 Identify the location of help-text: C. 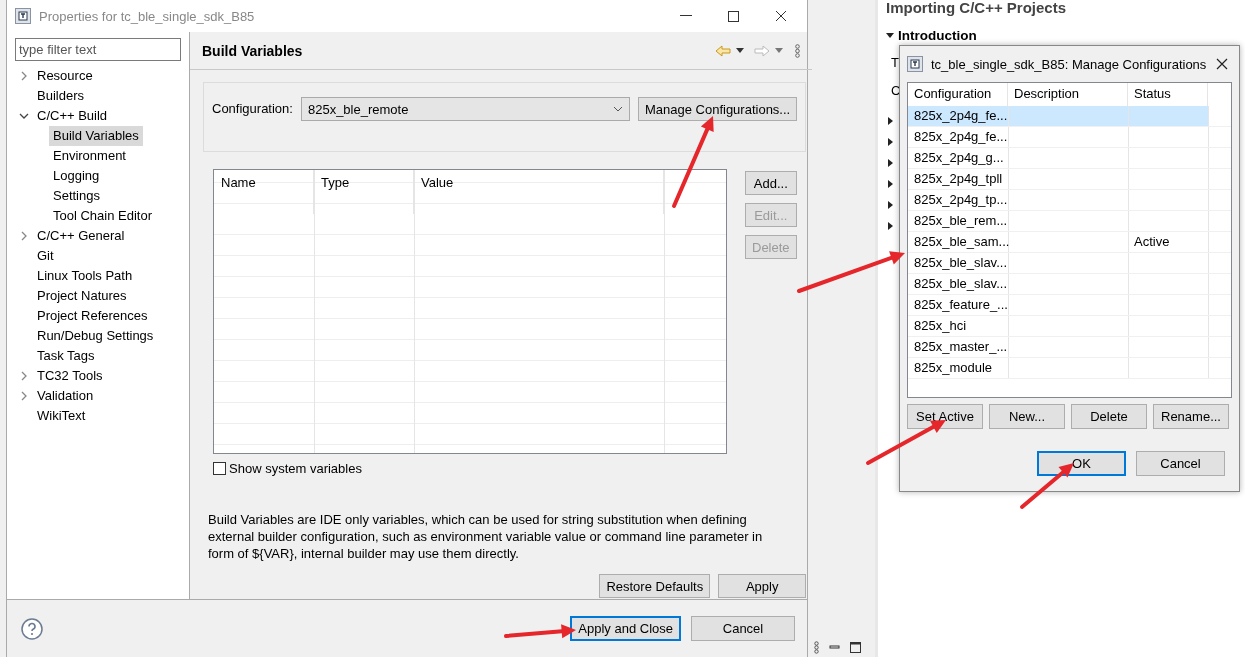
(896, 91).